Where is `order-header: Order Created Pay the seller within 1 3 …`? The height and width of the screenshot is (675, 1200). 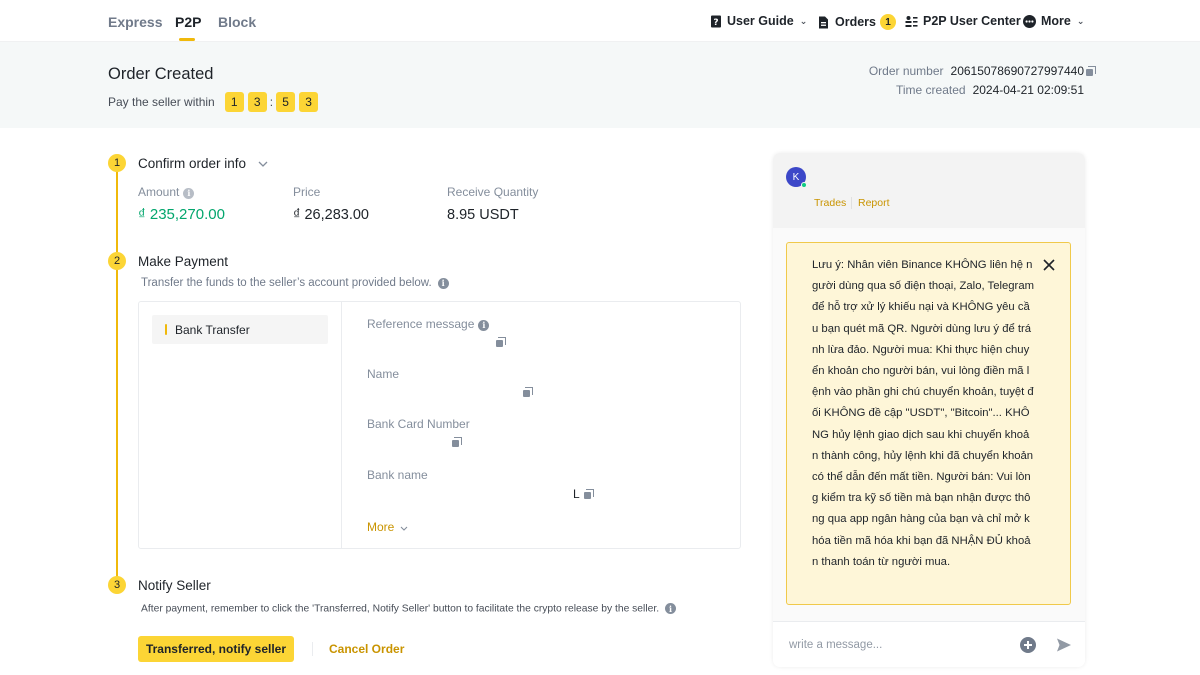
order-header: Order Created Pay the seller within 1 3 … is located at coordinates (600, 85).